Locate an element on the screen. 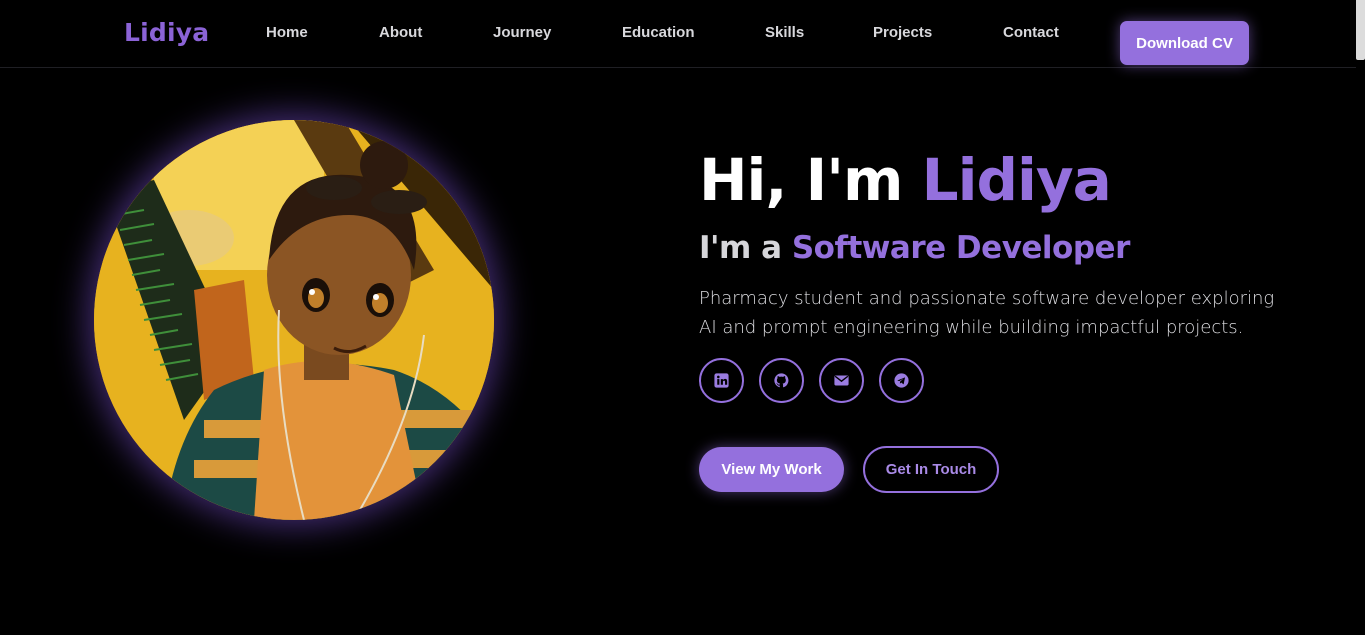  github-icon is located at coordinates (781, 380).